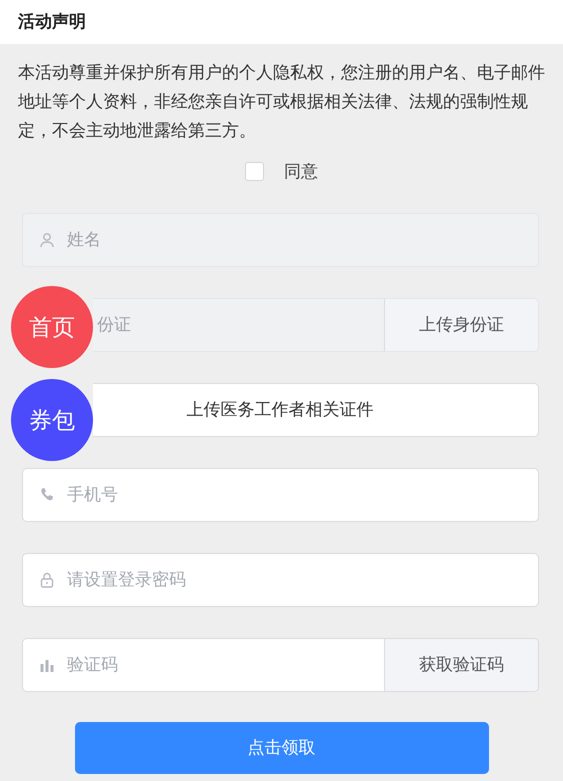  What do you see at coordinates (281, 102) in the screenshot?
I see `statement-text: 本活动尊重并保护所有用户的个人隐私权，您注册的用户名、电子邮件地址等个人资料，非经您亲自许可或根据相关法律、法规的强制性规定，不会主动地泄露给第三方。` at bounding box center [281, 102].